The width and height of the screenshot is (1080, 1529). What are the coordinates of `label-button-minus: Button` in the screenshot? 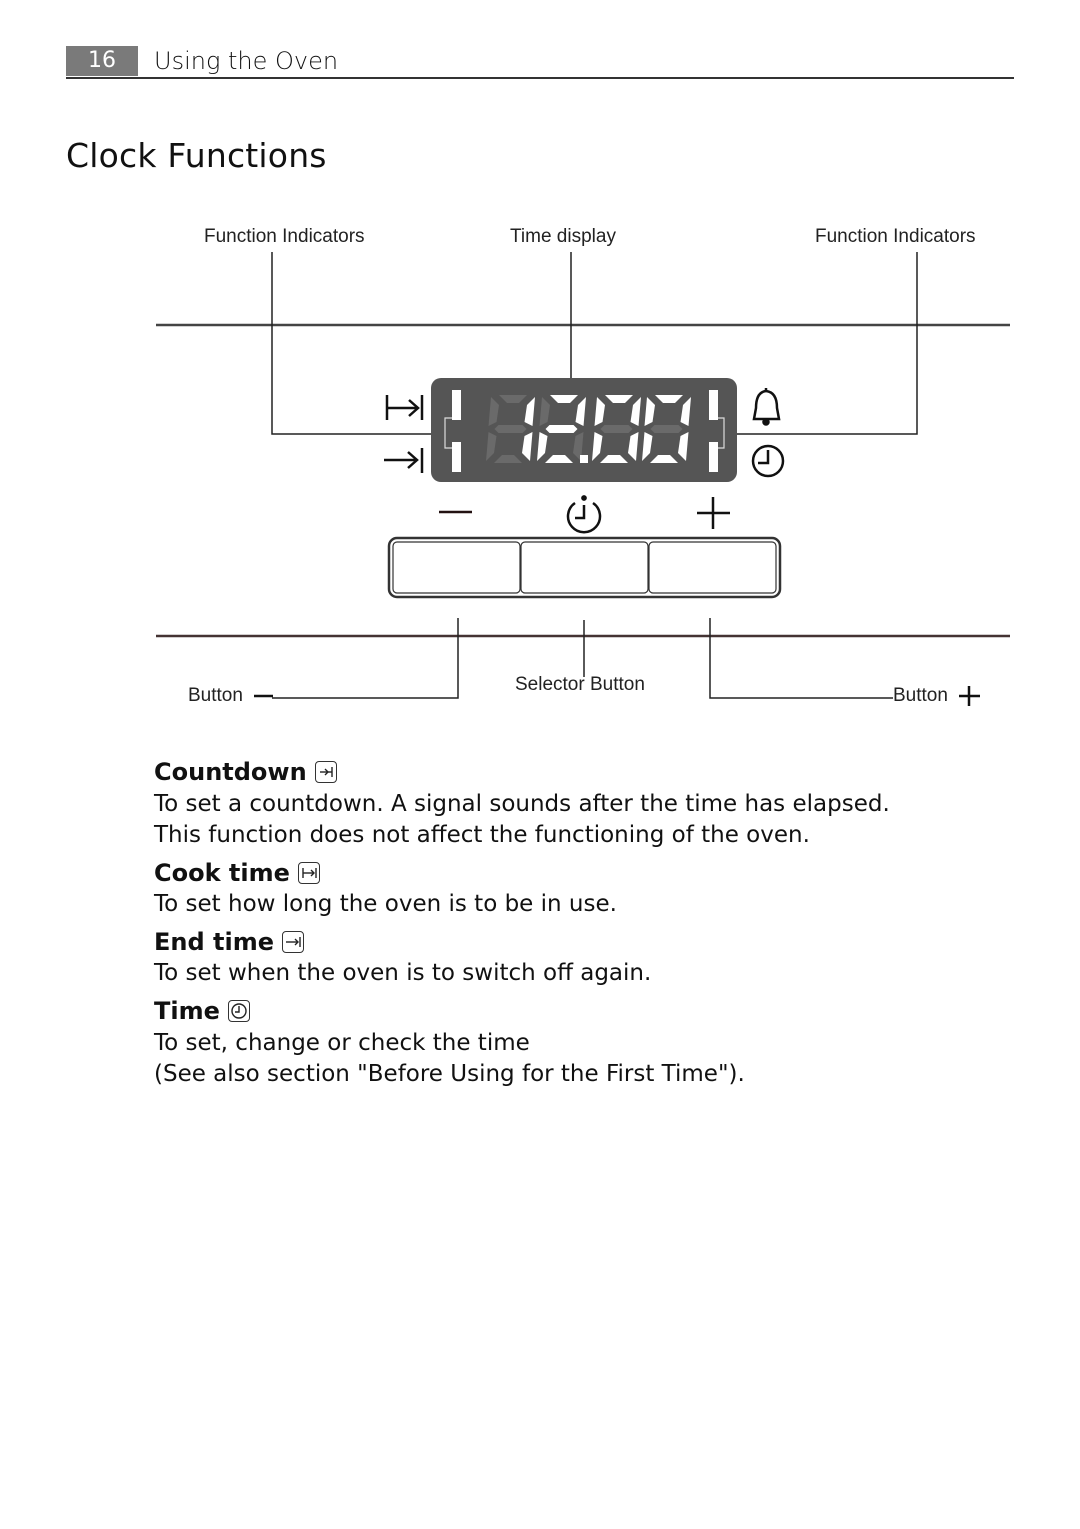 It's located at (215, 695).